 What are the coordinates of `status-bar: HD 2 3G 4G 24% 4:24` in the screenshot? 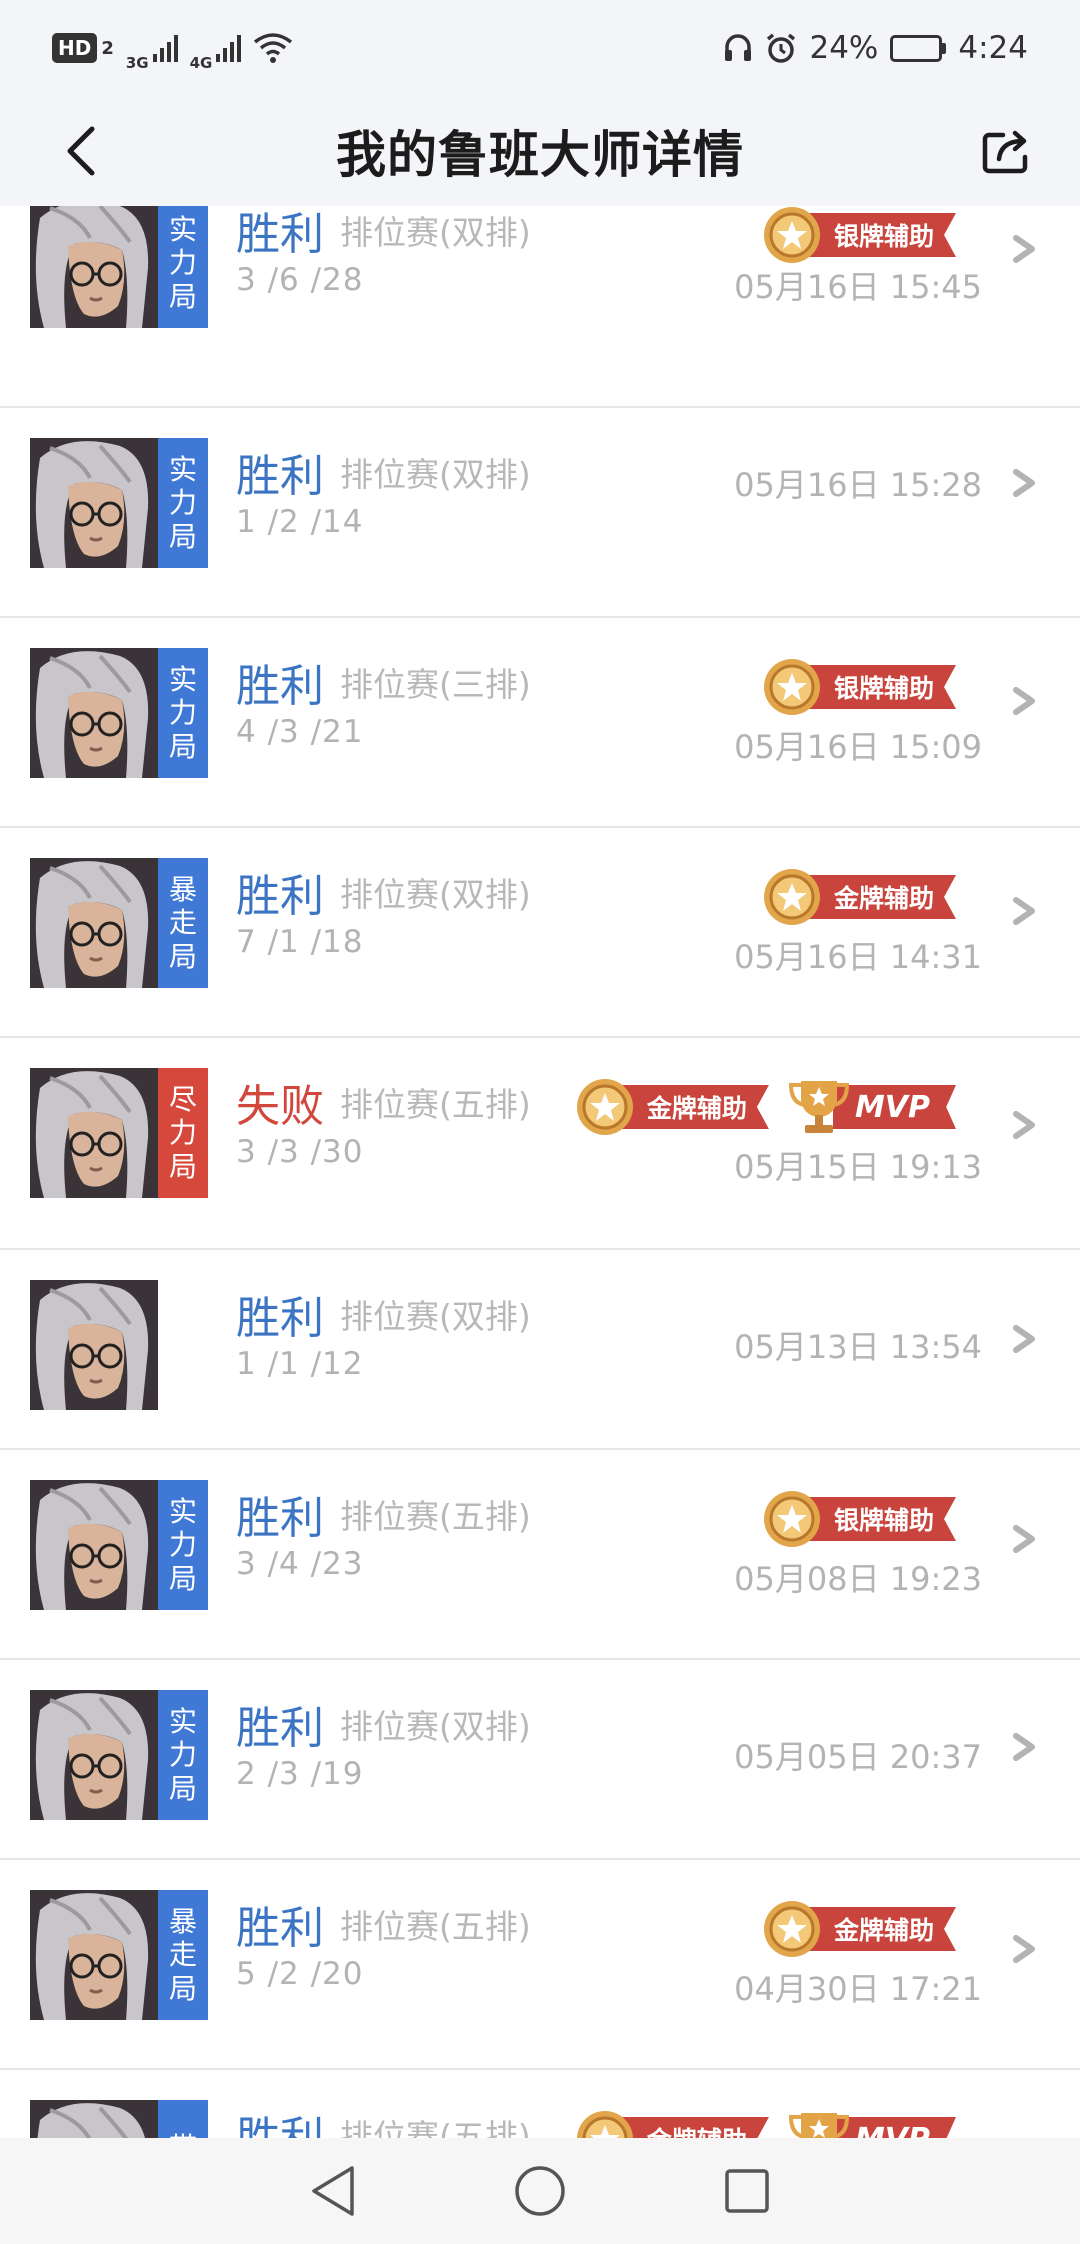 It's located at (540, 48).